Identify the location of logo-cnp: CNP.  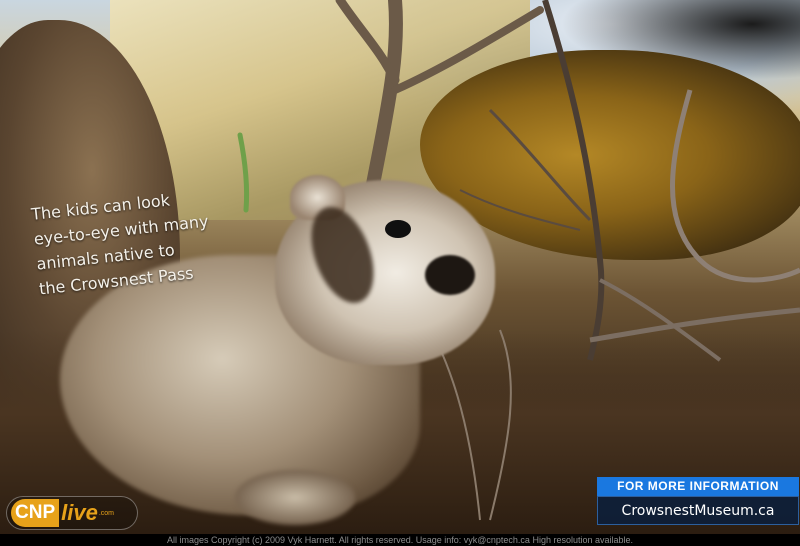
(35, 513).